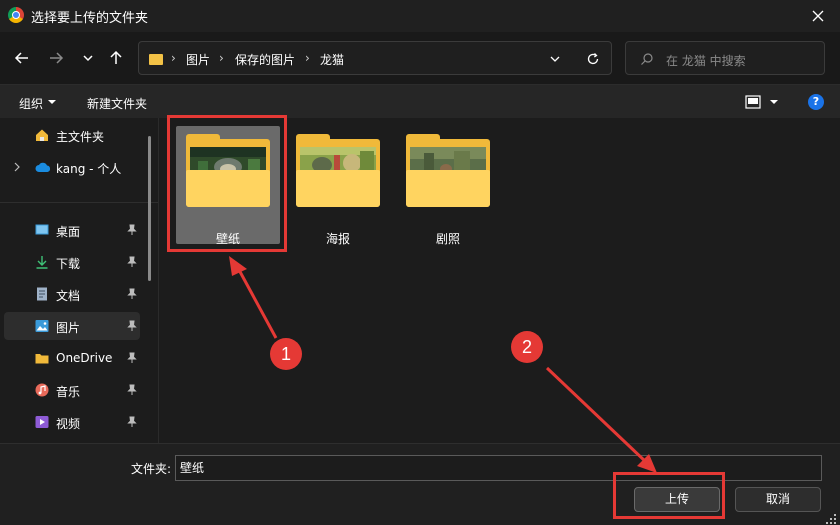 Image resolution: width=840 pixels, height=525 pixels. Describe the element at coordinates (42, 135) in the screenshot. I see `home-icon` at that location.